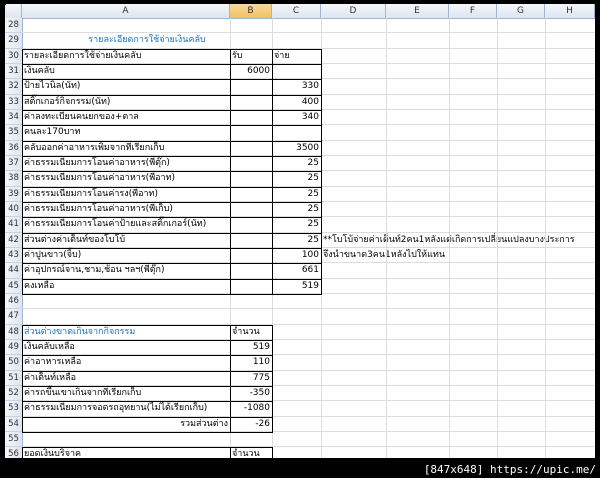  What do you see at coordinates (251, 11) in the screenshot?
I see `column-header-b: B` at bounding box center [251, 11].